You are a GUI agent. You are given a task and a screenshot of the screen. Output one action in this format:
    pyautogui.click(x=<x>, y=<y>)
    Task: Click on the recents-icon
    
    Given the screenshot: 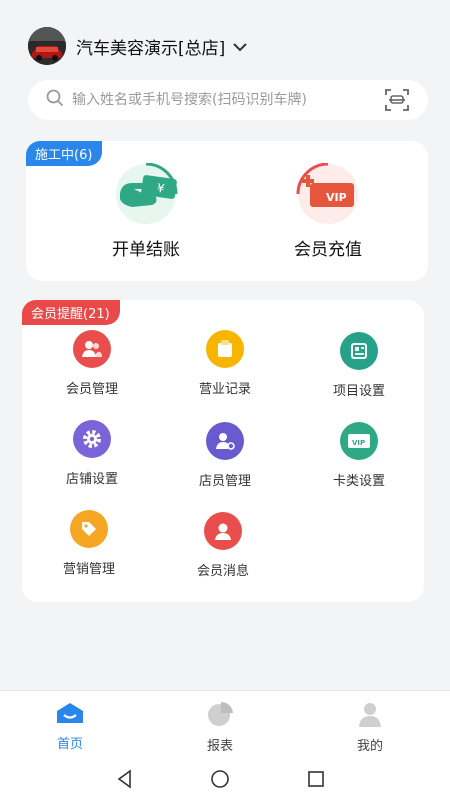 What is the action you would take?
    pyautogui.click(x=316, y=781)
    